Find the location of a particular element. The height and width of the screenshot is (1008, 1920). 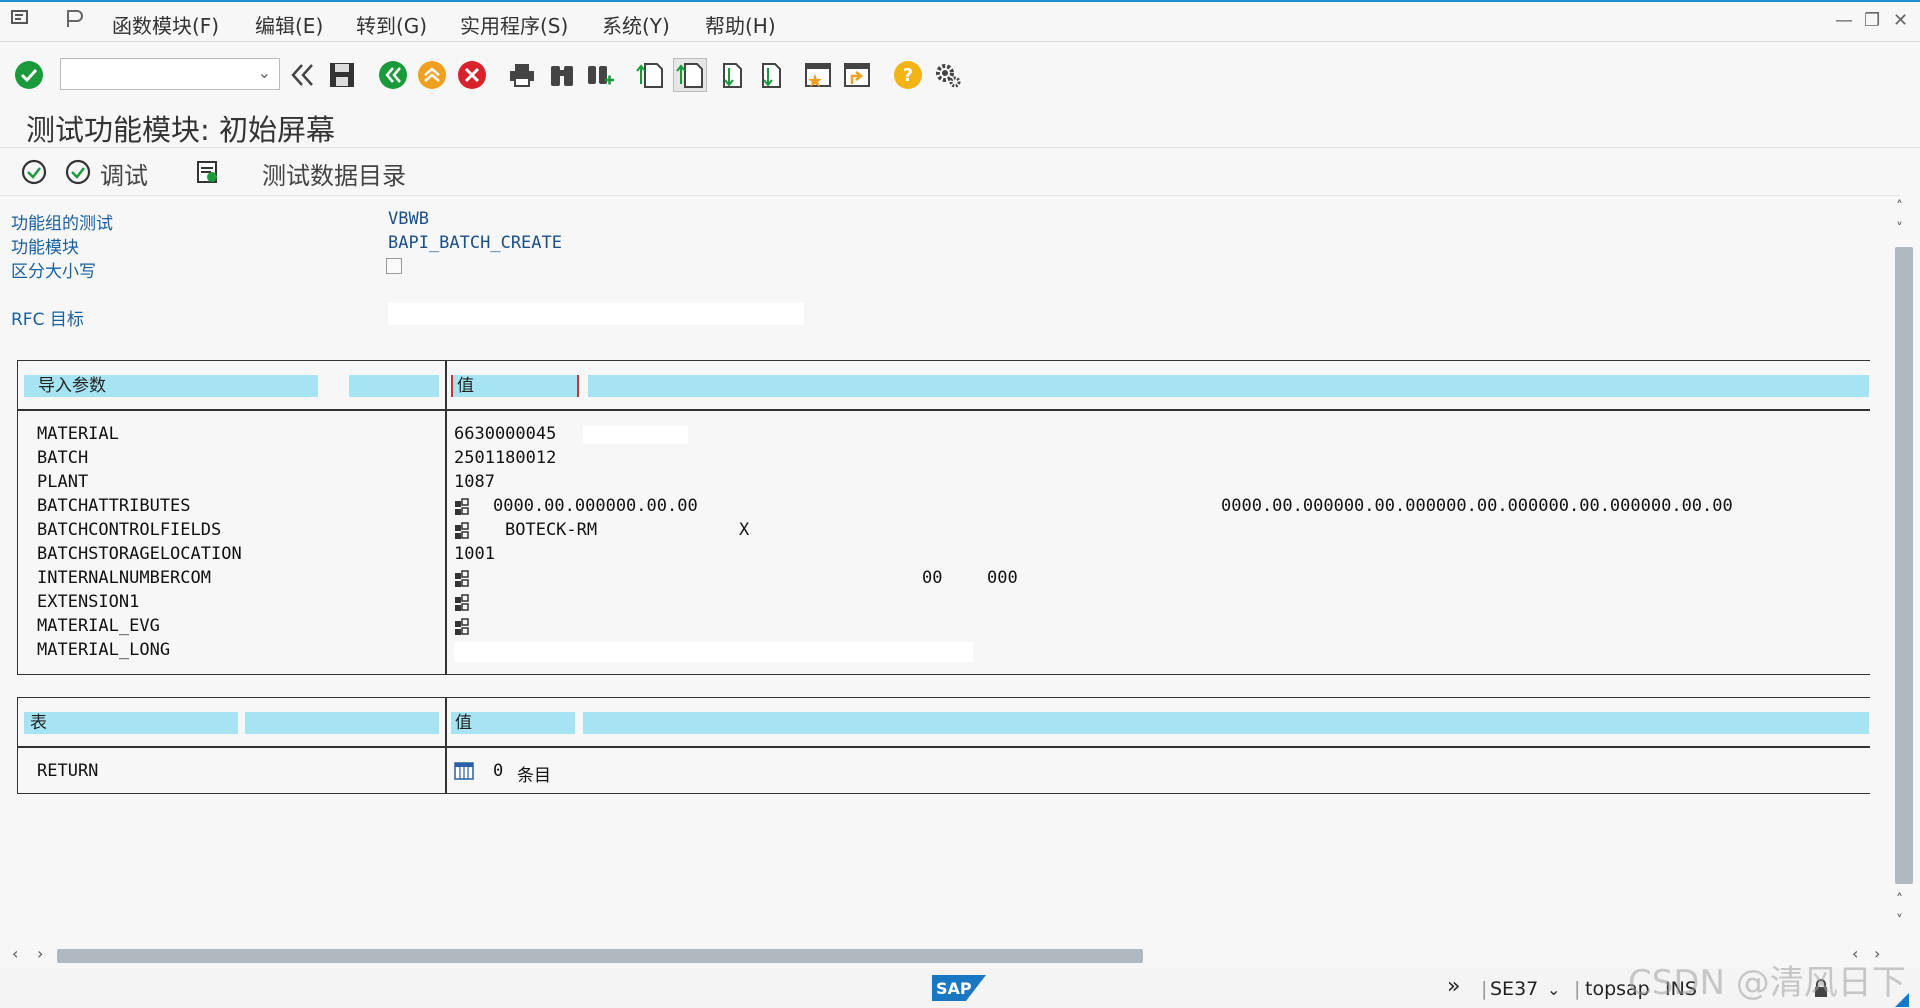

help-icon: ? is located at coordinates (908, 75).